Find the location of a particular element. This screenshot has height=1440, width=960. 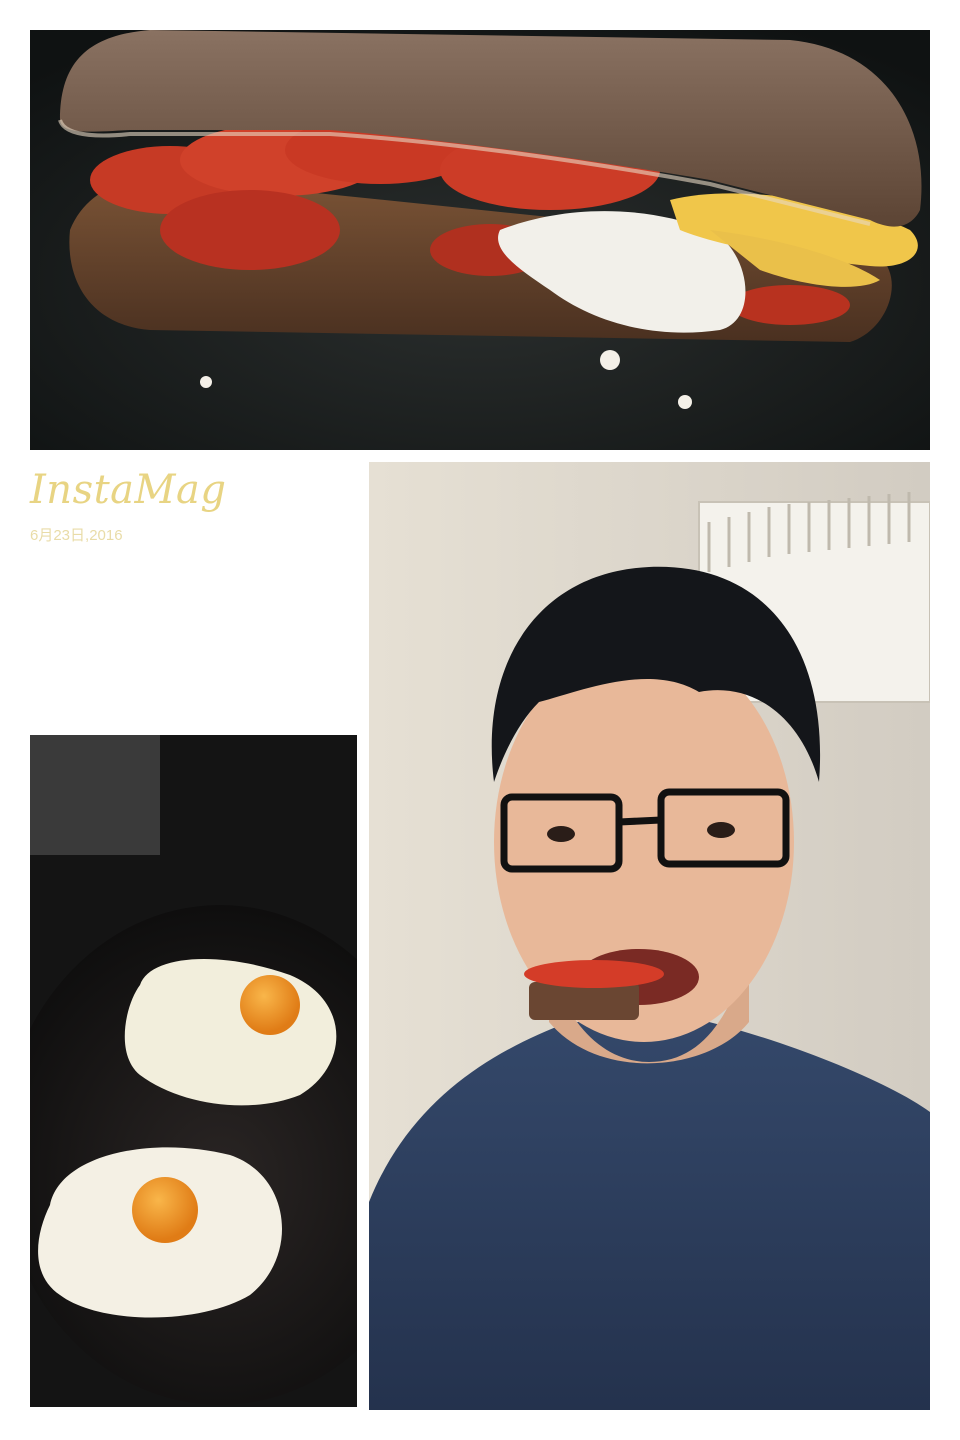

date-label: 6月23日,2016 is located at coordinates (76, 535).